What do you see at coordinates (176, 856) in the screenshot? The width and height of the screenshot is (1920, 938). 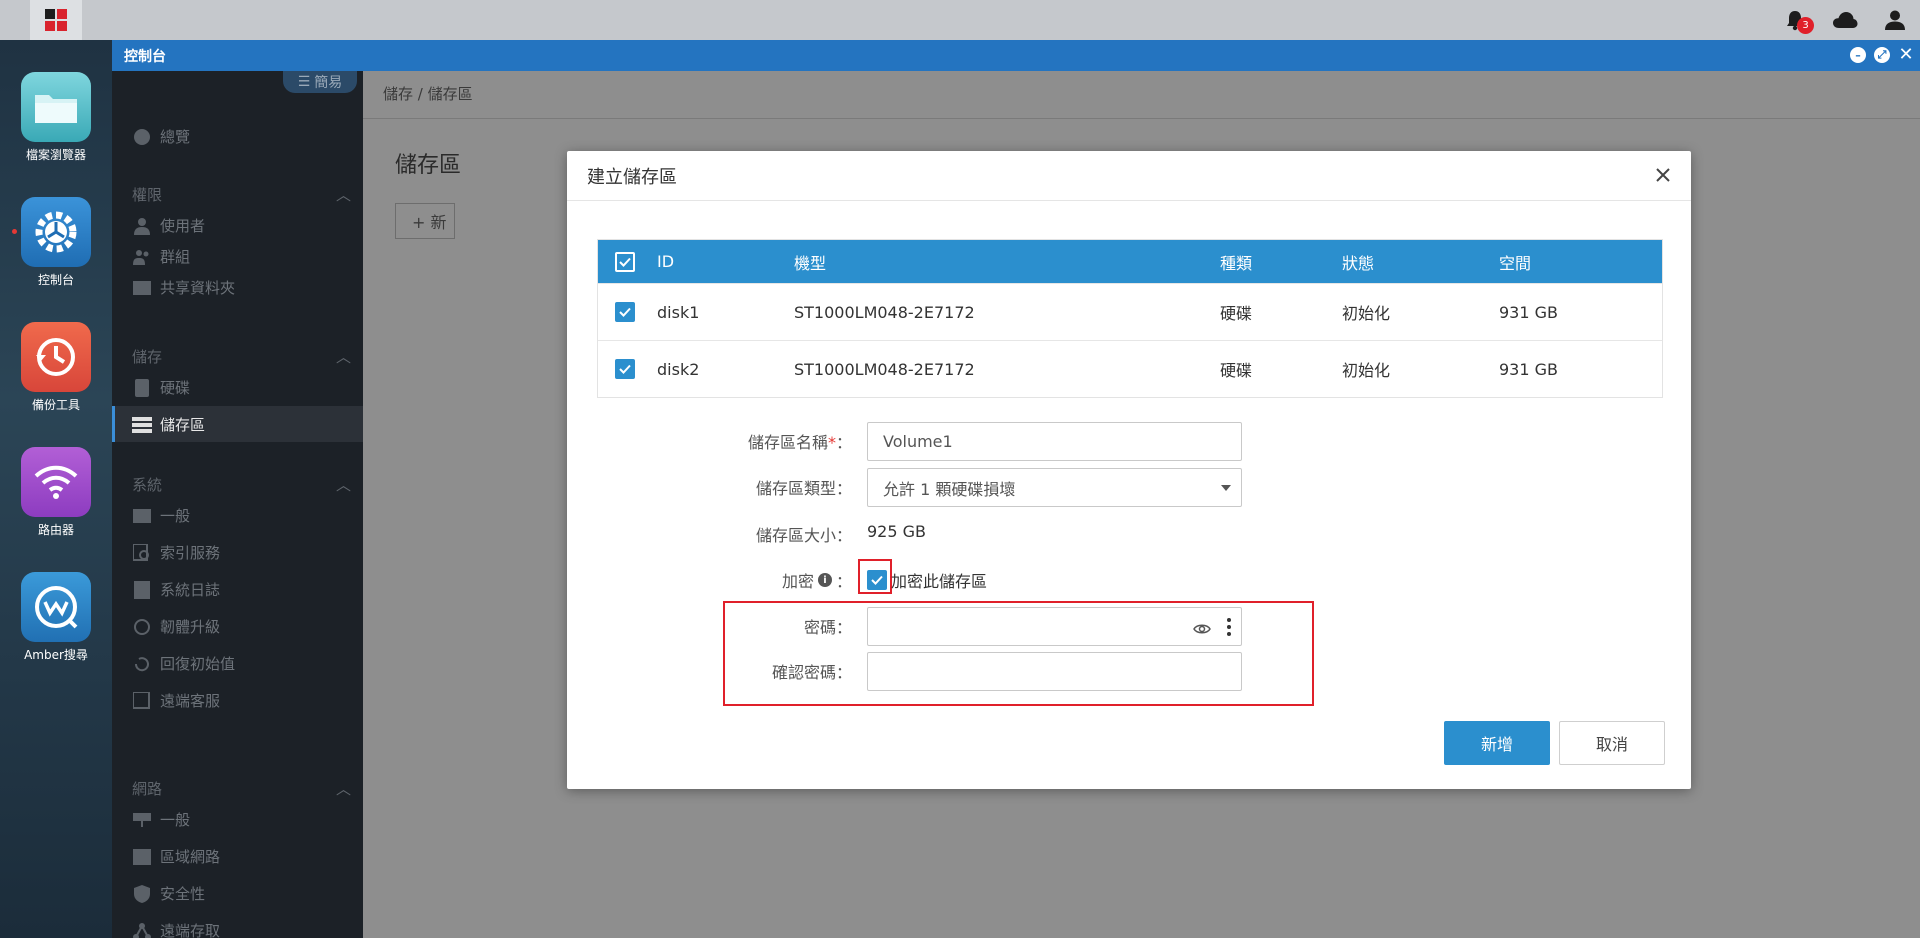 I see `sidebar-item-lan: 區域網路` at bounding box center [176, 856].